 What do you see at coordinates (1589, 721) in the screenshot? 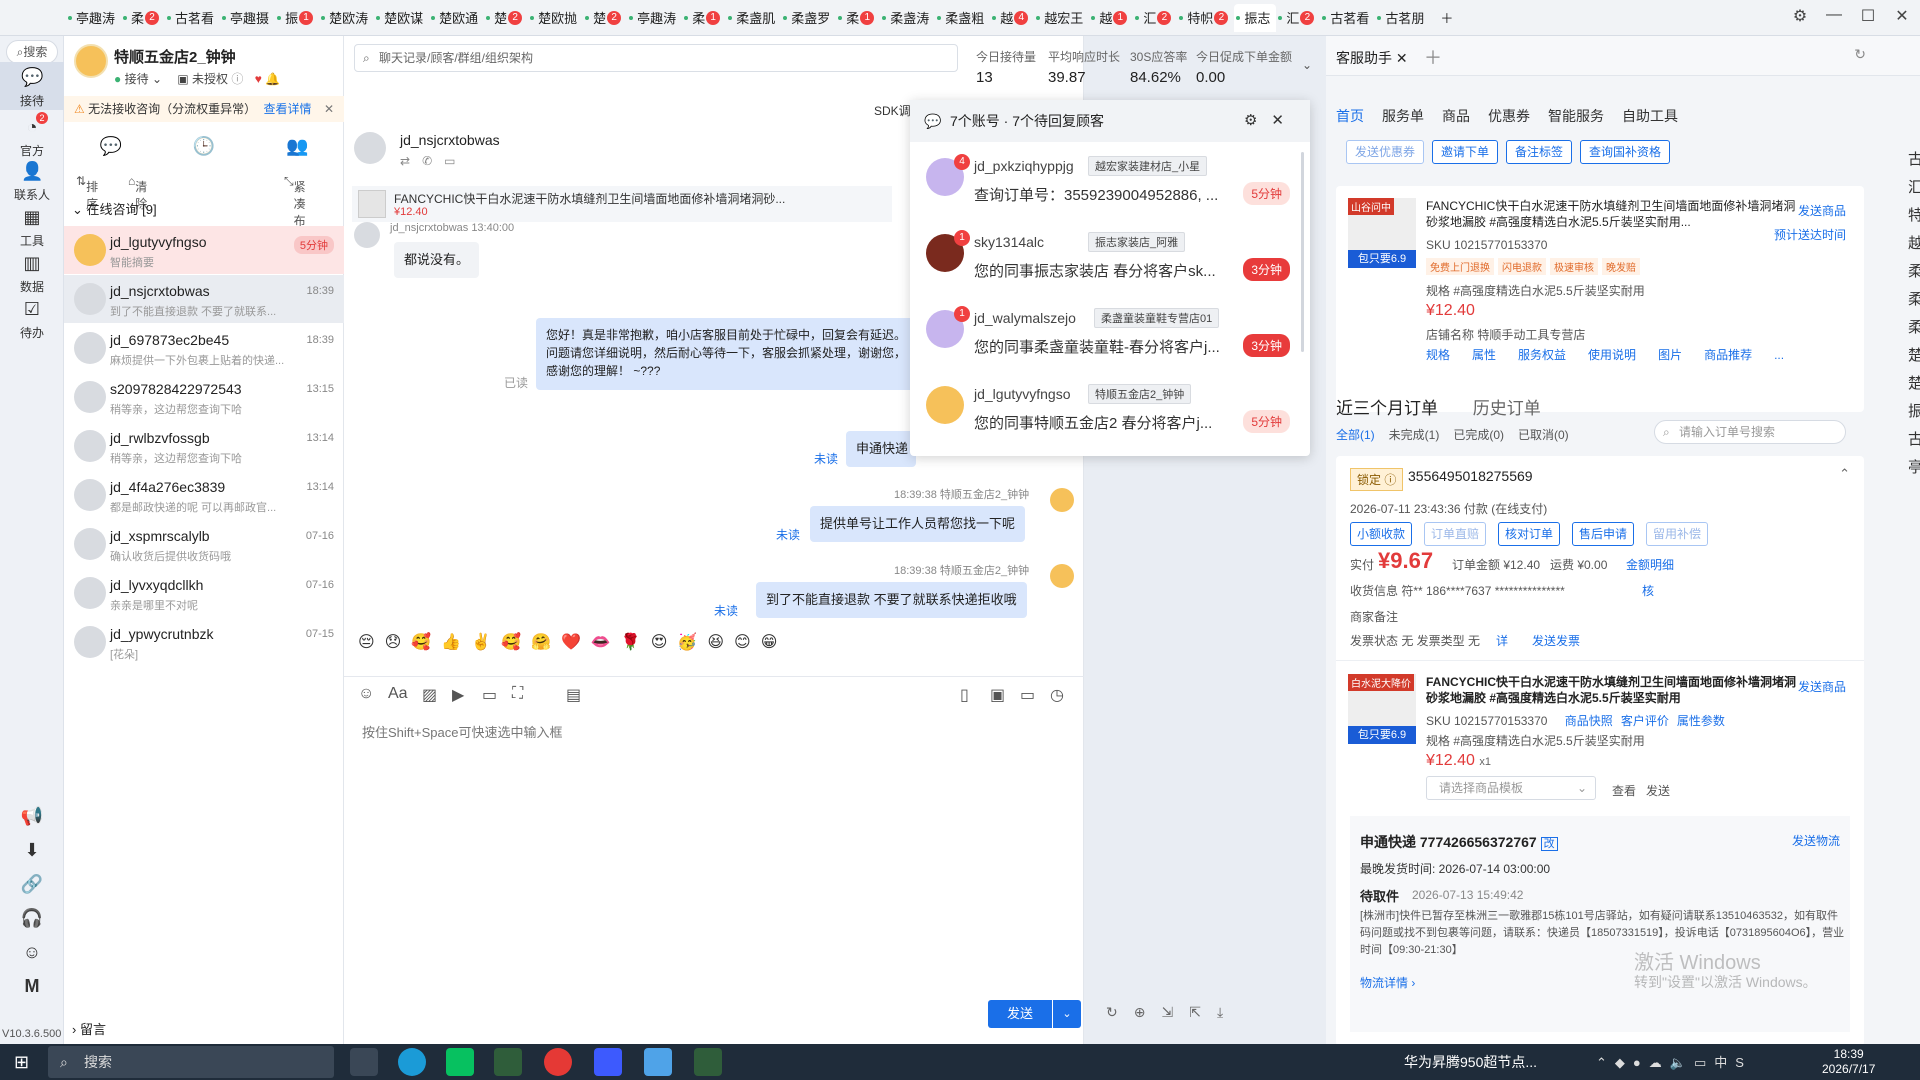
I see `sku-link: 商品快照` at bounding box center [1589, 721].